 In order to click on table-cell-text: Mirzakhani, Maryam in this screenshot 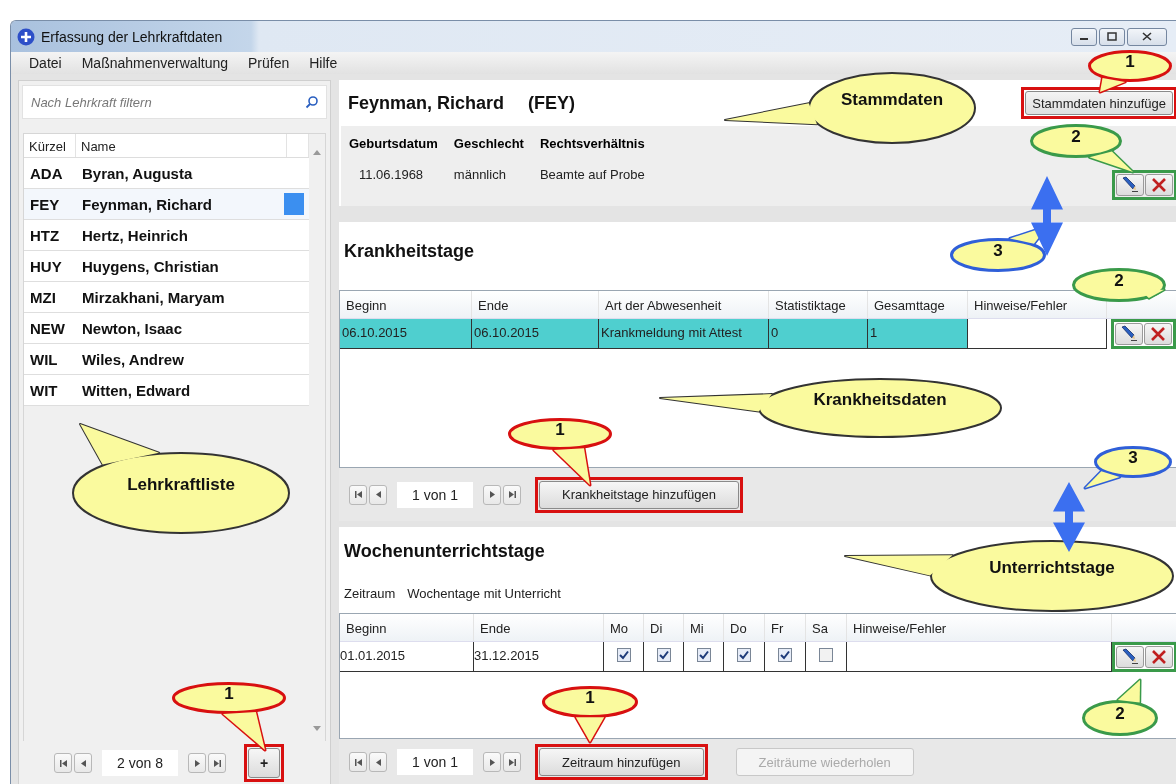, I will do `click(153, 297)`.